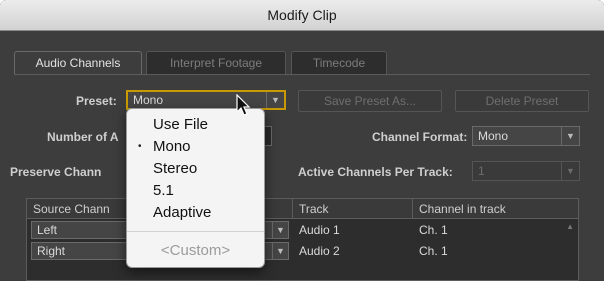  Describe the element at coordinates (96, 101) in the screenshot. I see `preset-label: Preset:` at that location.